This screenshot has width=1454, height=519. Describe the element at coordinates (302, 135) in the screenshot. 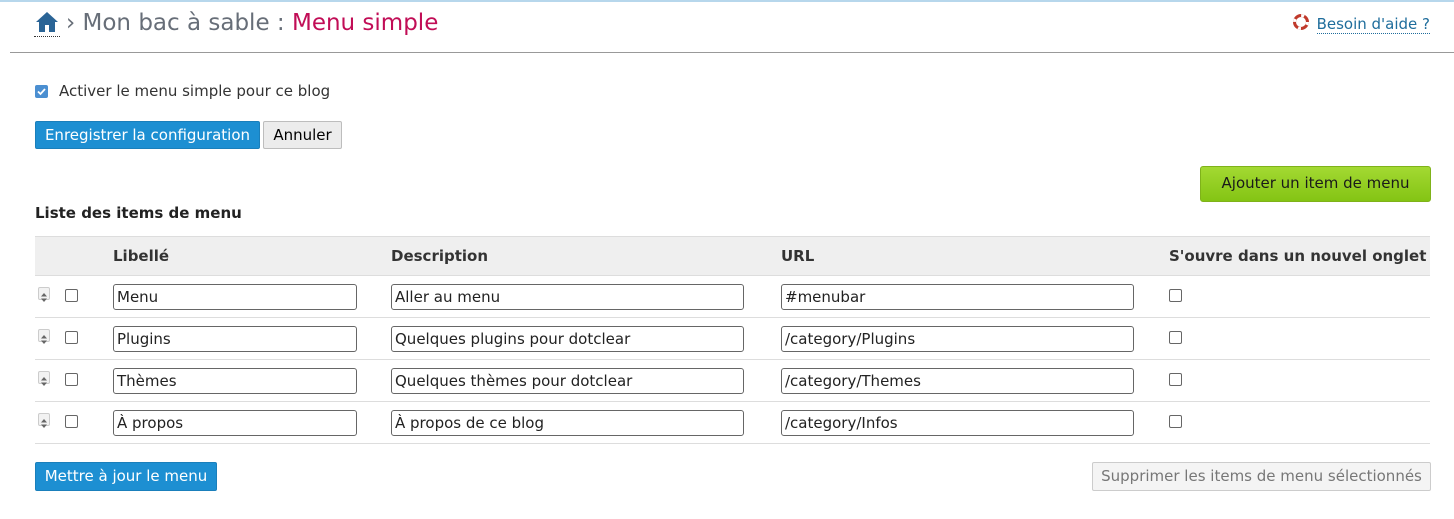

I see `cancel-button: Annuler` at that location.